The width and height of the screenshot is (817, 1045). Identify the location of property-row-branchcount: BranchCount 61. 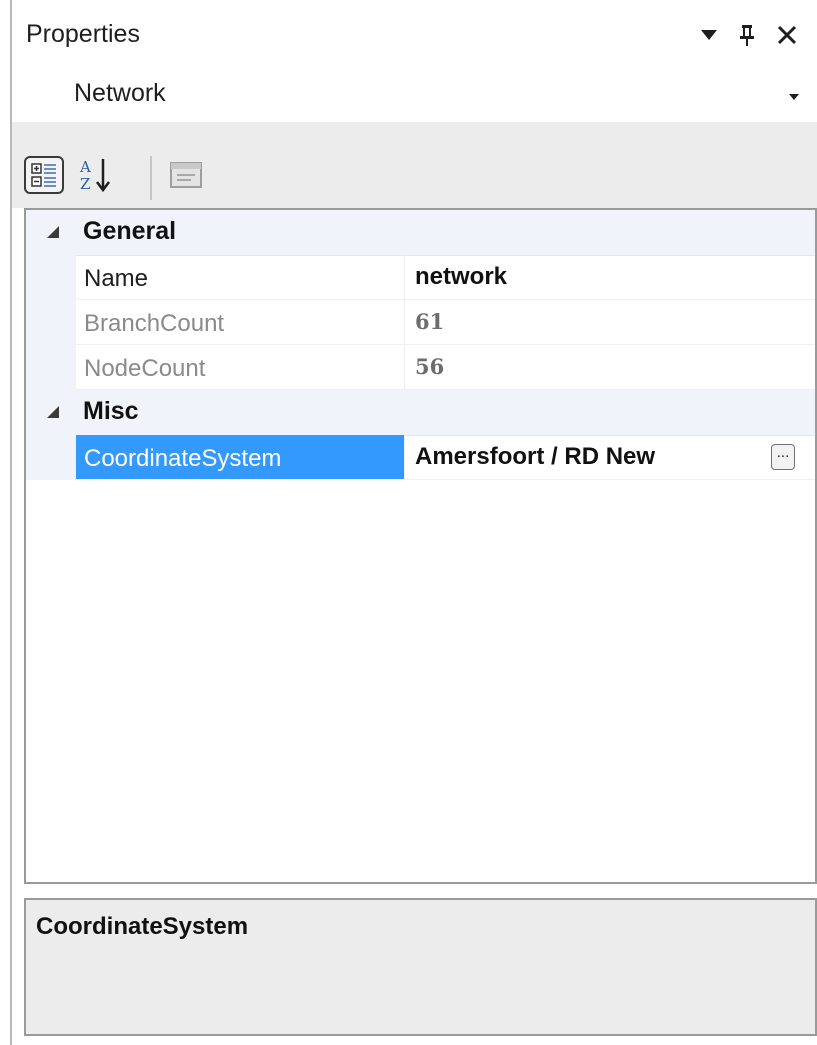
(420, 322).